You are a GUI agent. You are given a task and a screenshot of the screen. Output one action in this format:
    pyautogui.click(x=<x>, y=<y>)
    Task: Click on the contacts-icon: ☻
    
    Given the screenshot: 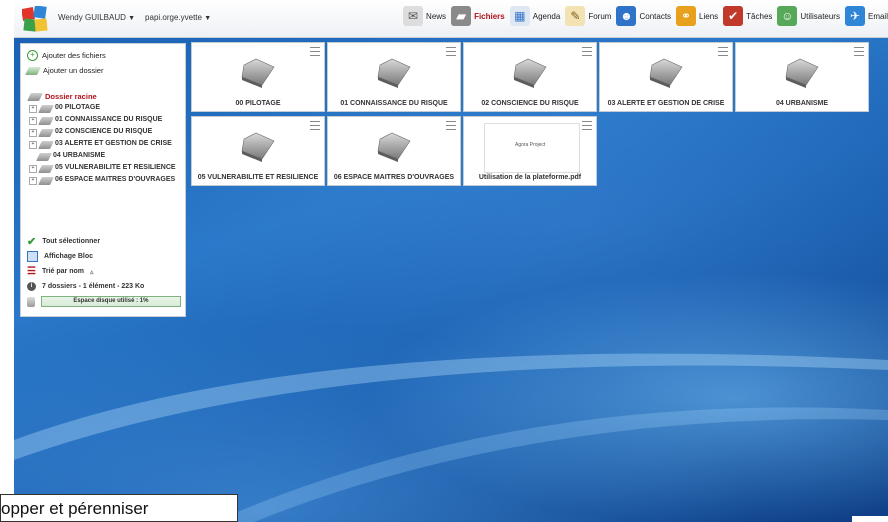 What is the action you would take?
    pyautogui.click(x=626, y=16)
    